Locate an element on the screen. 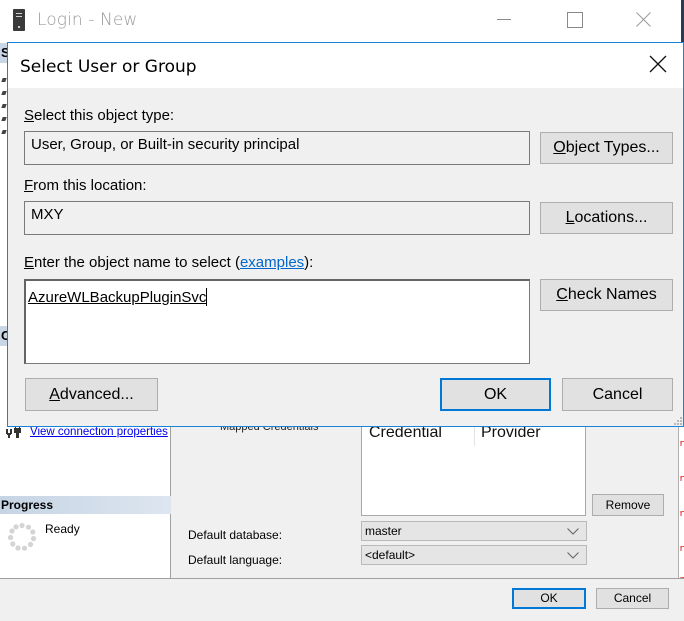 The height and width of the screenshot is (621, 684). connection-properties-row: View connection properties is located at coordinates (87, 432).